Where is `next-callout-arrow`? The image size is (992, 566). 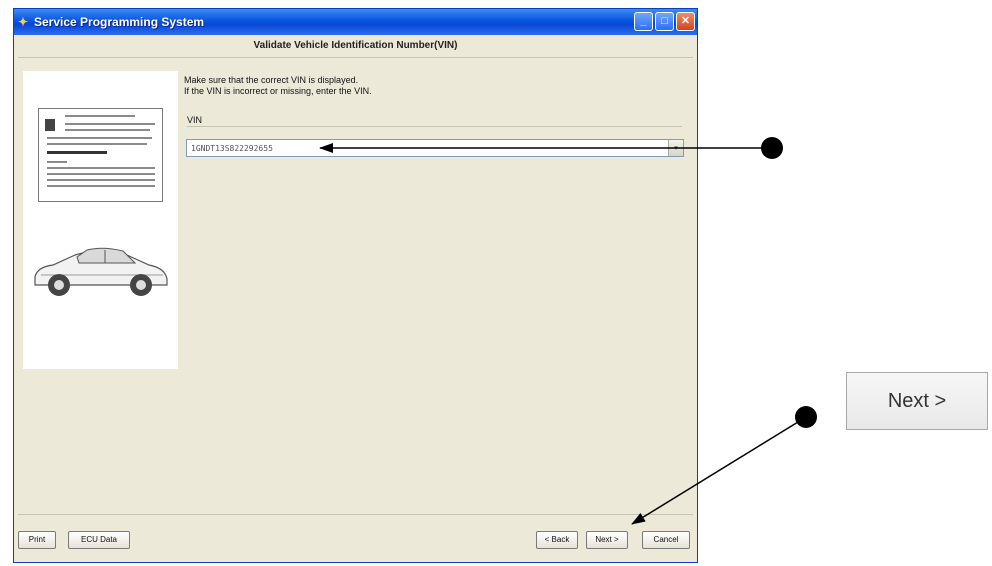
next-callout-arrow is located at coordinates (715, 473).